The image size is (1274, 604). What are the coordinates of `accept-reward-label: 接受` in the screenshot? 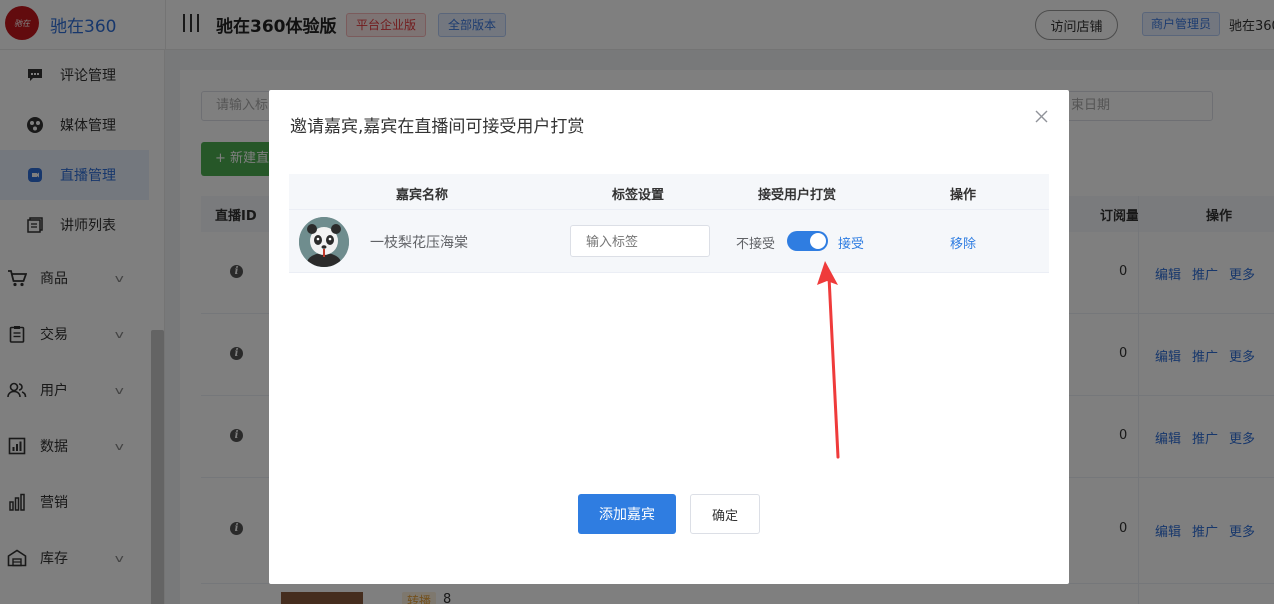 It's located at (851, 244).